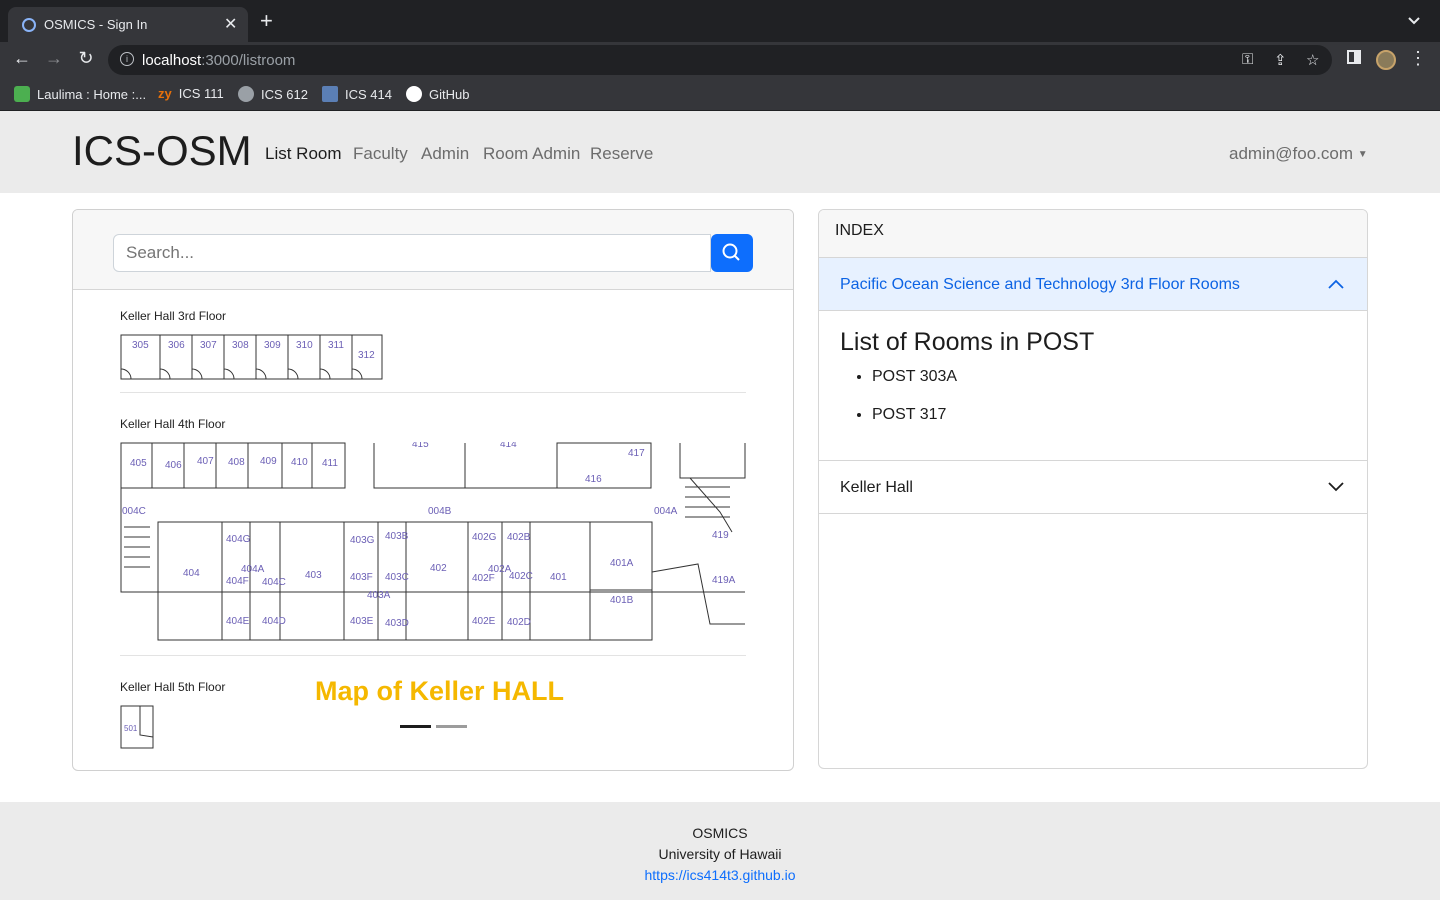 This screenshot has width=1440, height=900. What do you see at coordinates (621, 154) in the screenshot?
I see `nav-reserve: Reserve` at bounding box center [621, 154].